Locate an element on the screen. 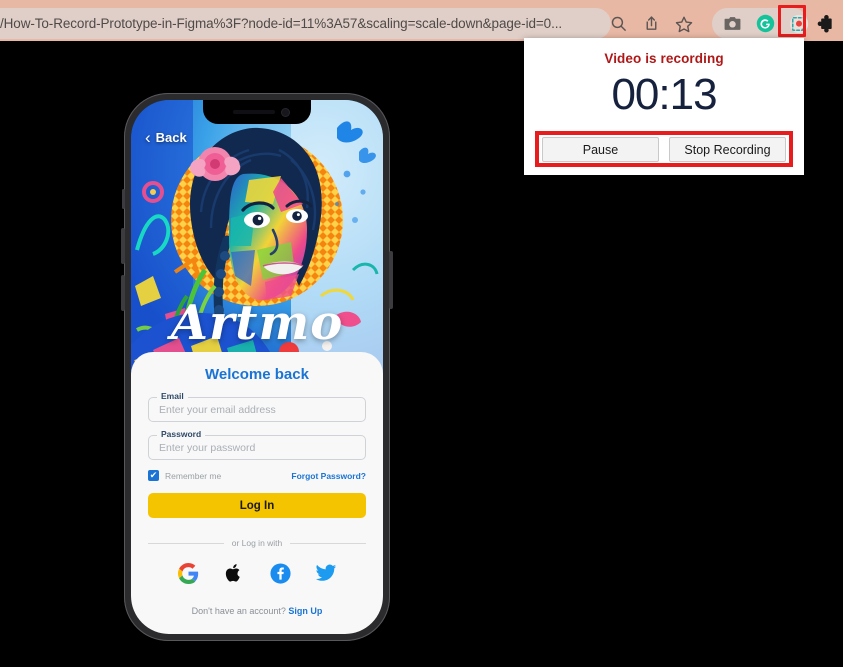 The width and height of the screenshot is (843, 667). facebook-icon is located at coordinates (280, 573).